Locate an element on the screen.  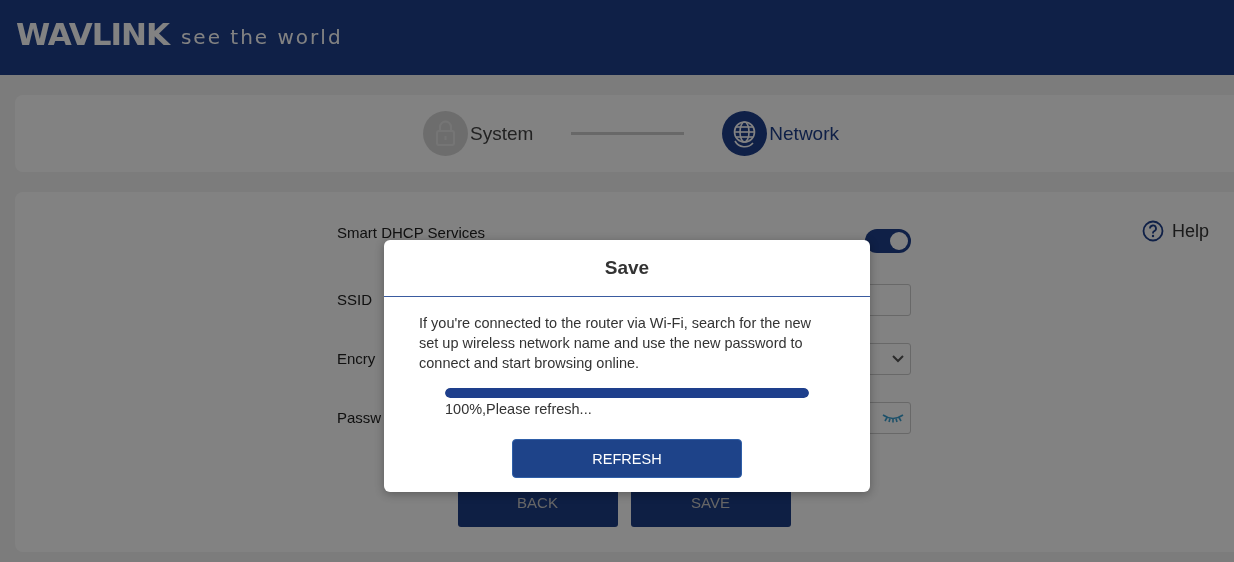
help-link: Help is located at coordinates (1190, 231).